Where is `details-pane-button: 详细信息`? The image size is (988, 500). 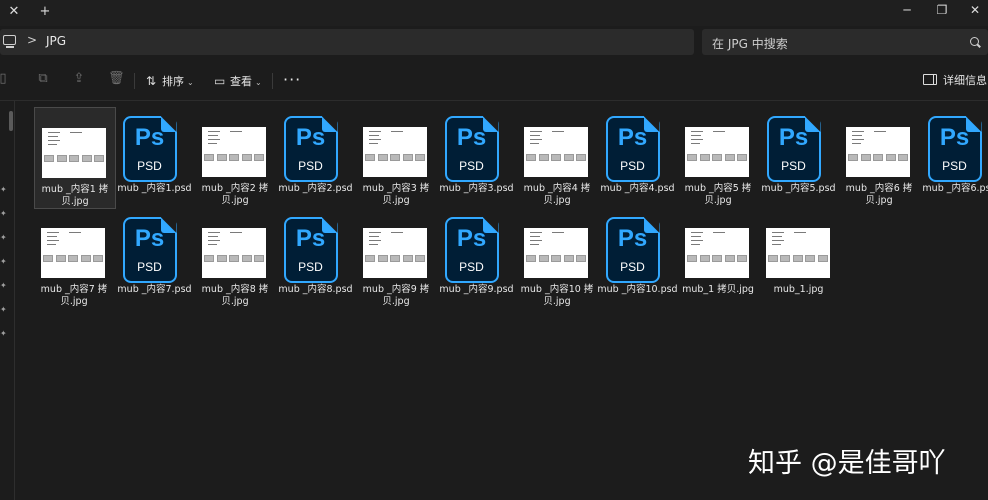 details-pane-button: 详细信息 is located at coordinates (955, 81).